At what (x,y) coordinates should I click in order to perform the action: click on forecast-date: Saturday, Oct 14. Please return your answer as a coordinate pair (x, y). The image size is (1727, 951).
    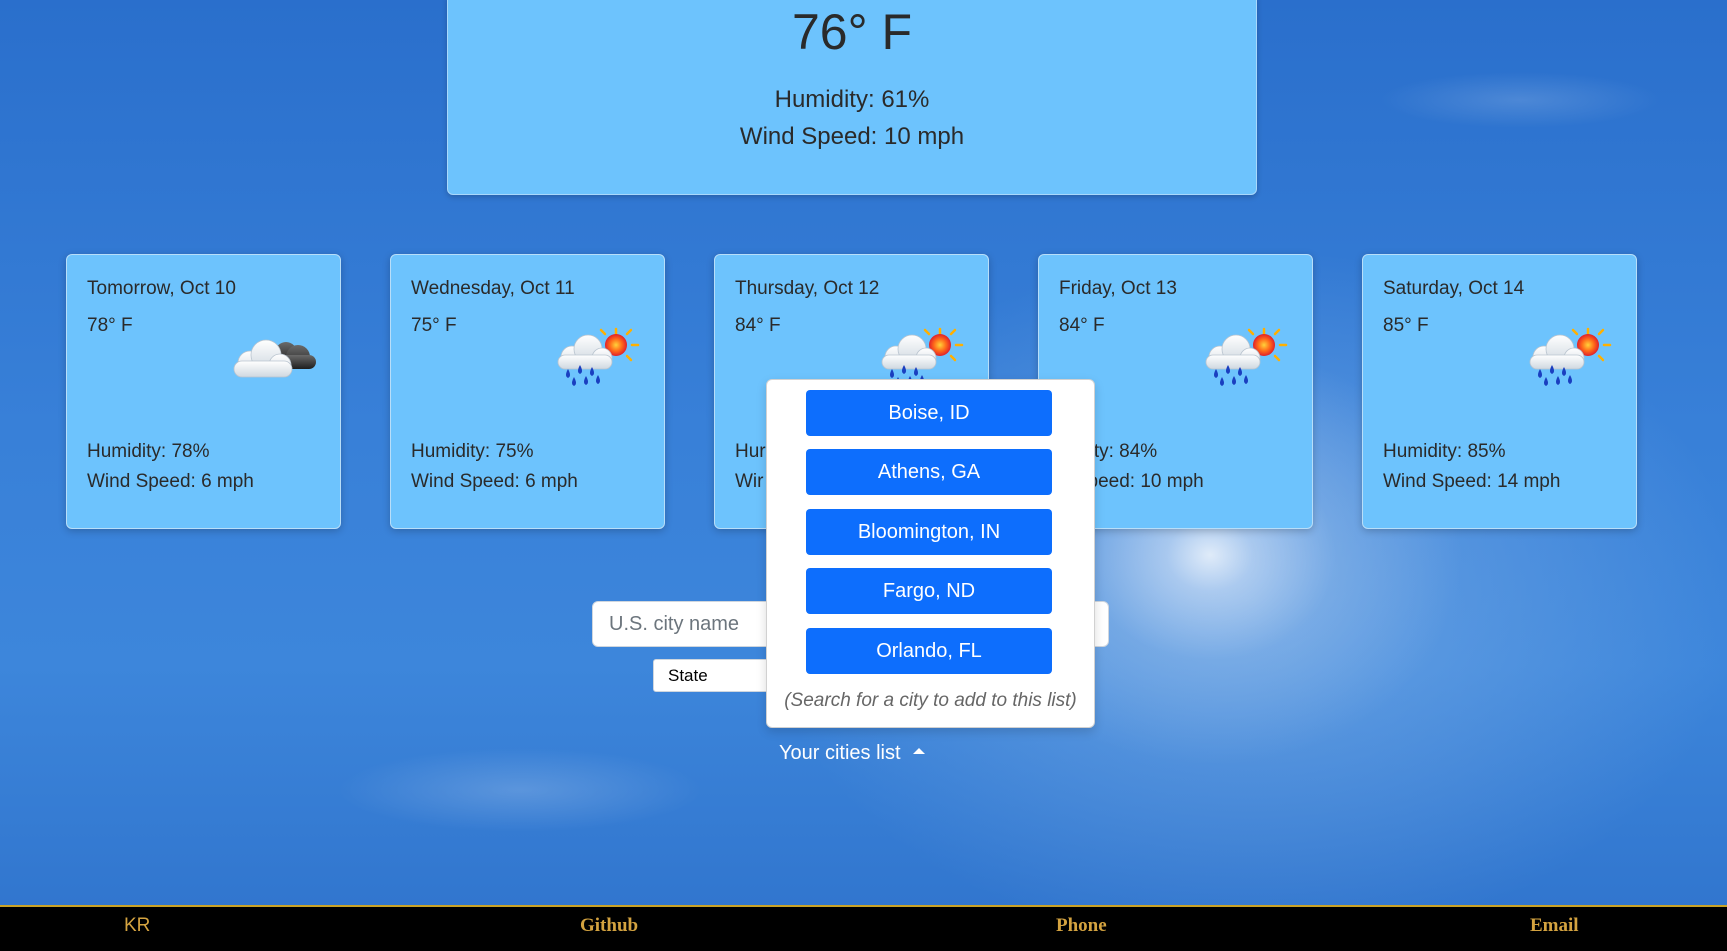
    Looking at the image, I should click on (1454, 288).